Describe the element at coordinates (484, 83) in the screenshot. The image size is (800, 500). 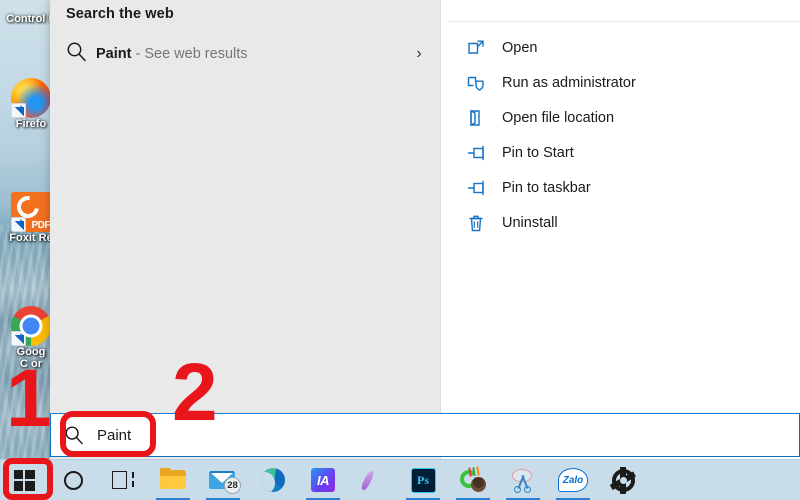
I see `shield-icon` at that location.